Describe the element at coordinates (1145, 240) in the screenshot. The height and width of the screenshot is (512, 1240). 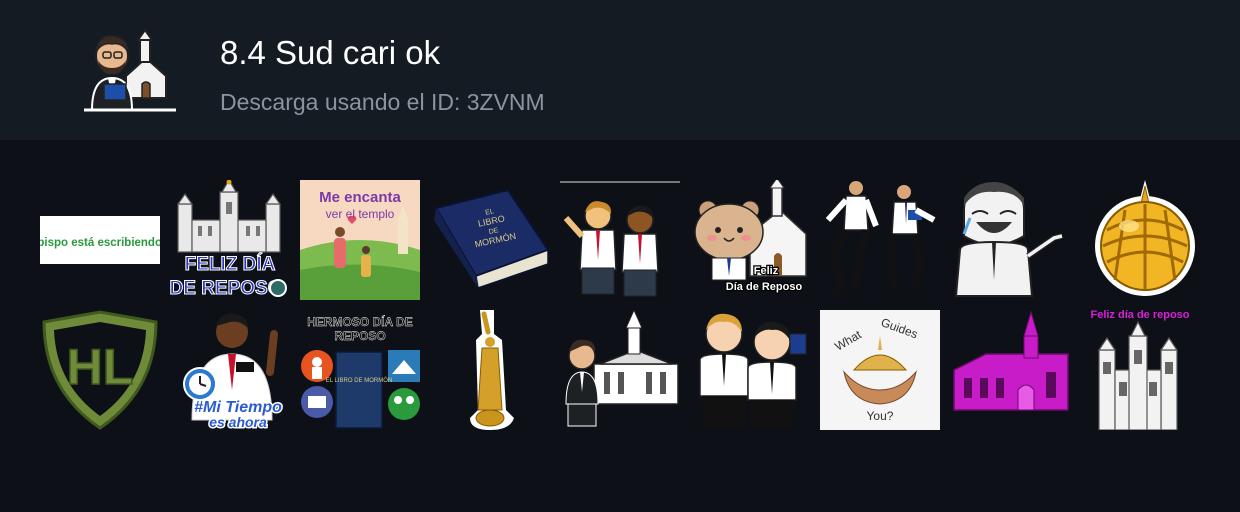
I see `sticker-gold-globe` at that location.